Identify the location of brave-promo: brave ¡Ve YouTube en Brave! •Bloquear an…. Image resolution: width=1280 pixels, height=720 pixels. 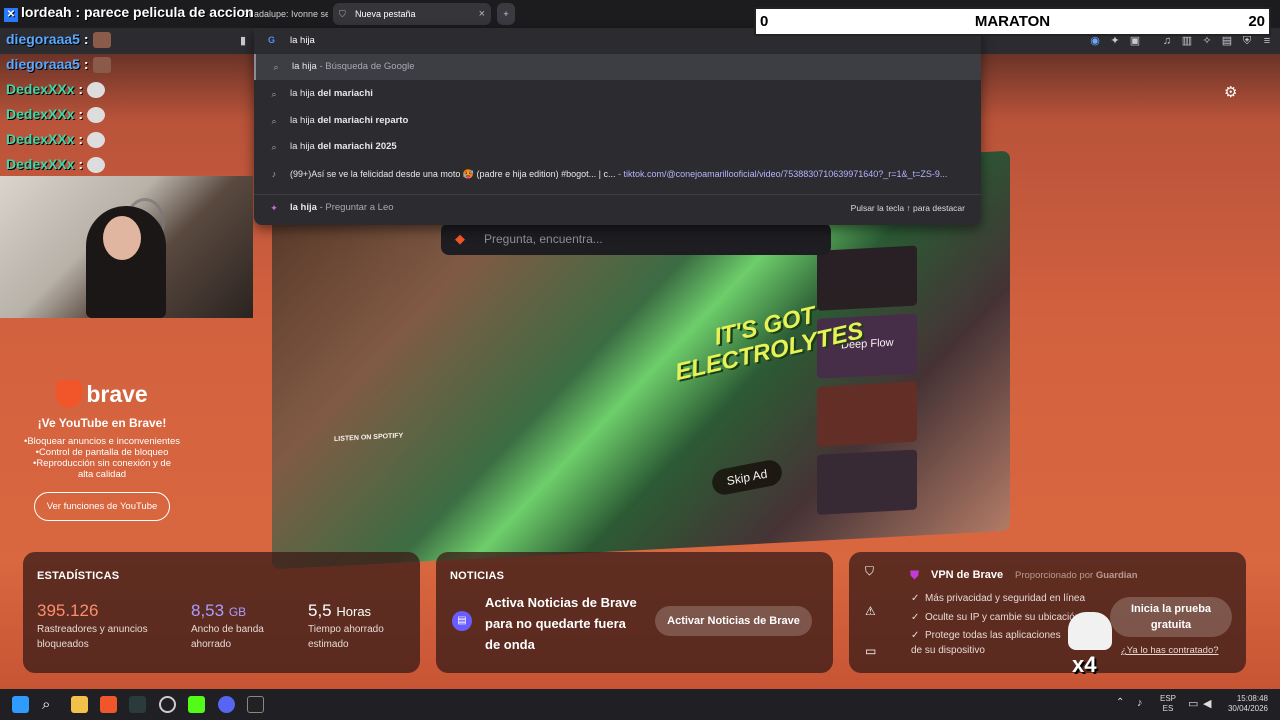
(102, 450).